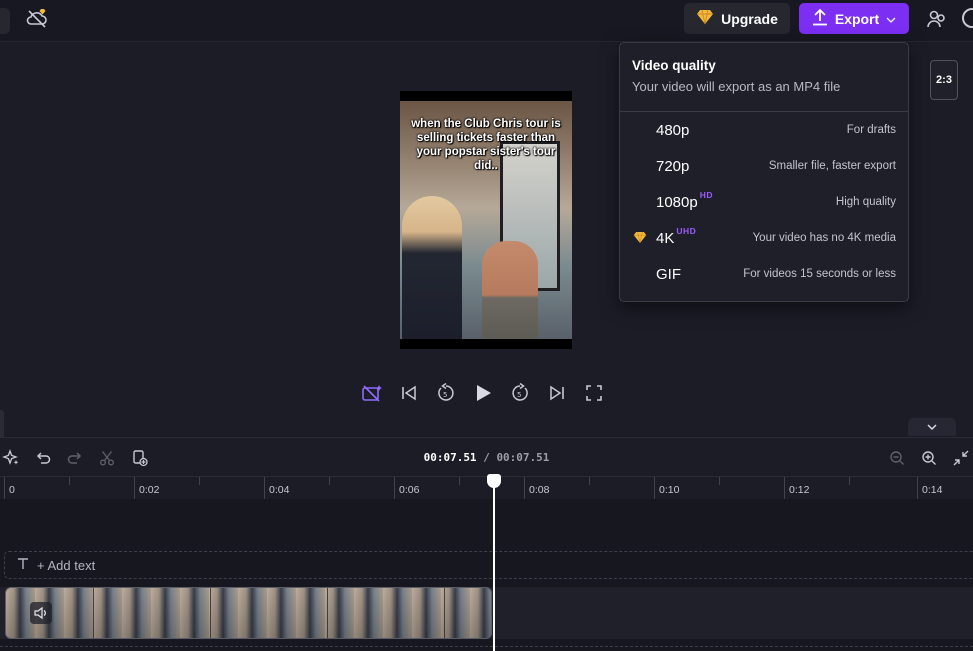 This screenshot has width=973, height=651. I want to click on aspect-ratio-button: 2:3, so click(944, 80).